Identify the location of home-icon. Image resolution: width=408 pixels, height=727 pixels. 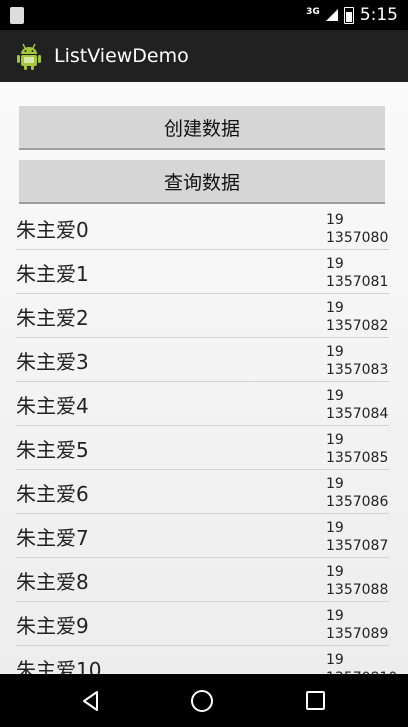
(202, 701).